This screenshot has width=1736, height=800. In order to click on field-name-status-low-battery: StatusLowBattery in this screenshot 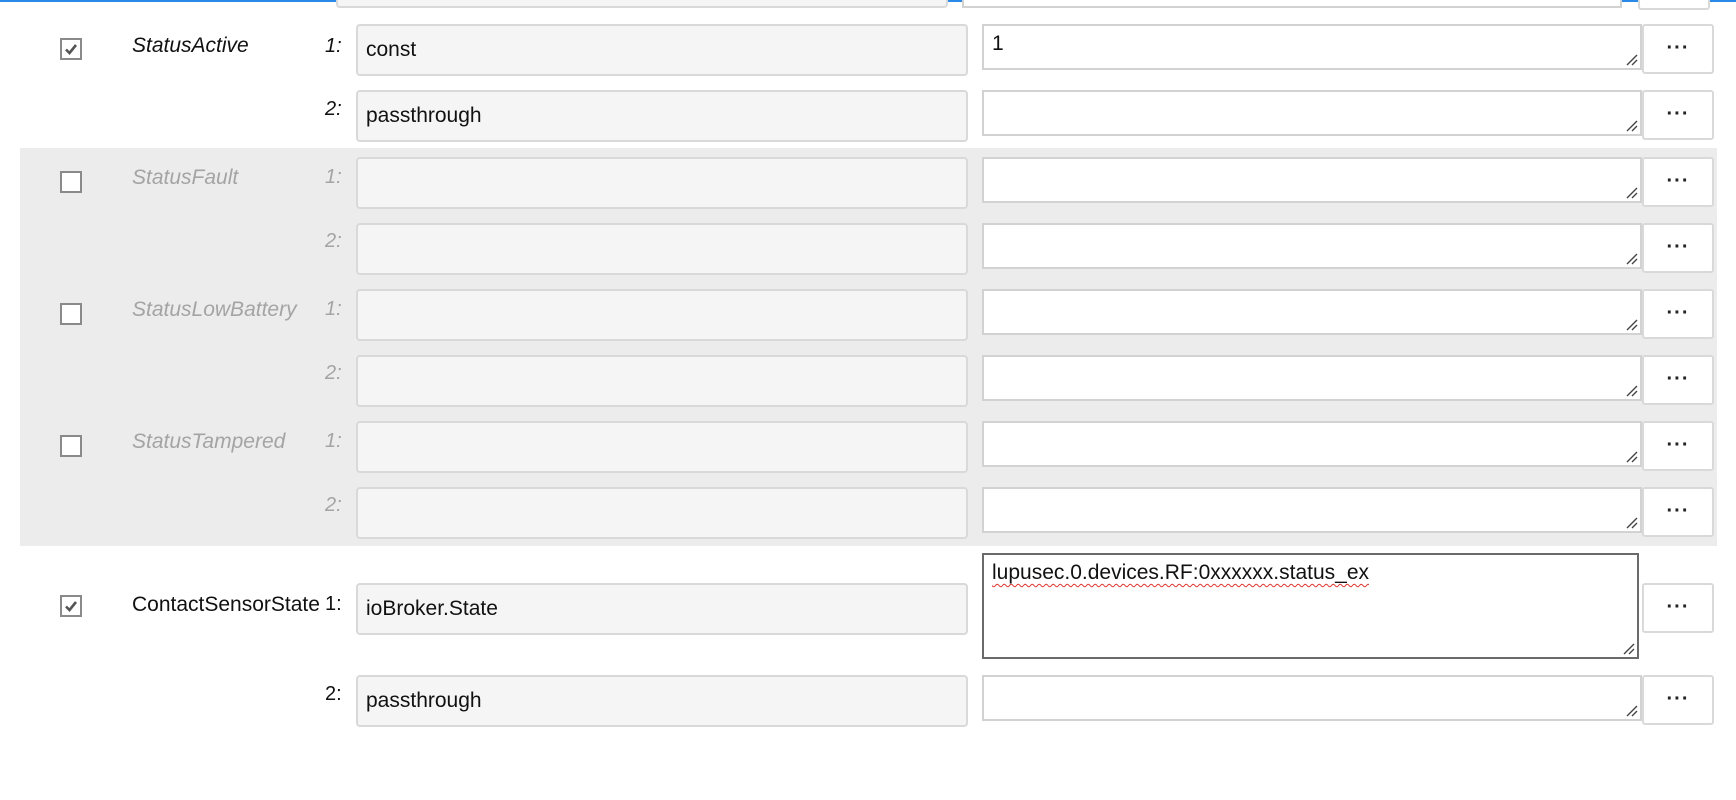, I will do `click(214, 309)`.